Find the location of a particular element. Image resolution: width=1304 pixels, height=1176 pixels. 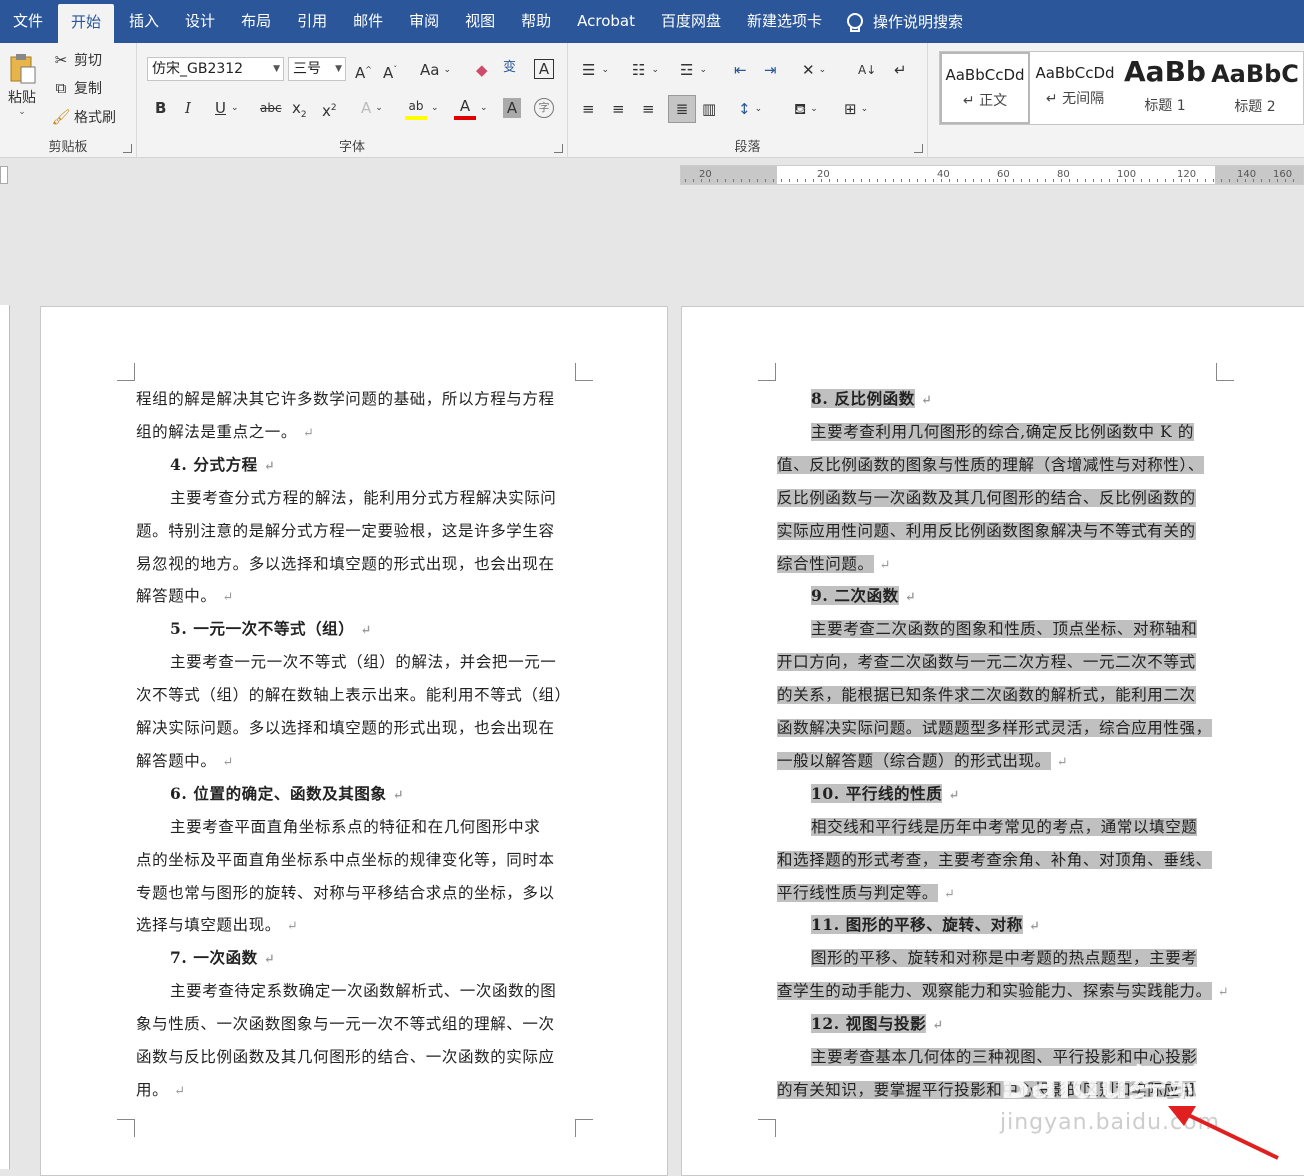

bullets-button: ☰ ⌄ is located at coordinates (595, 70).